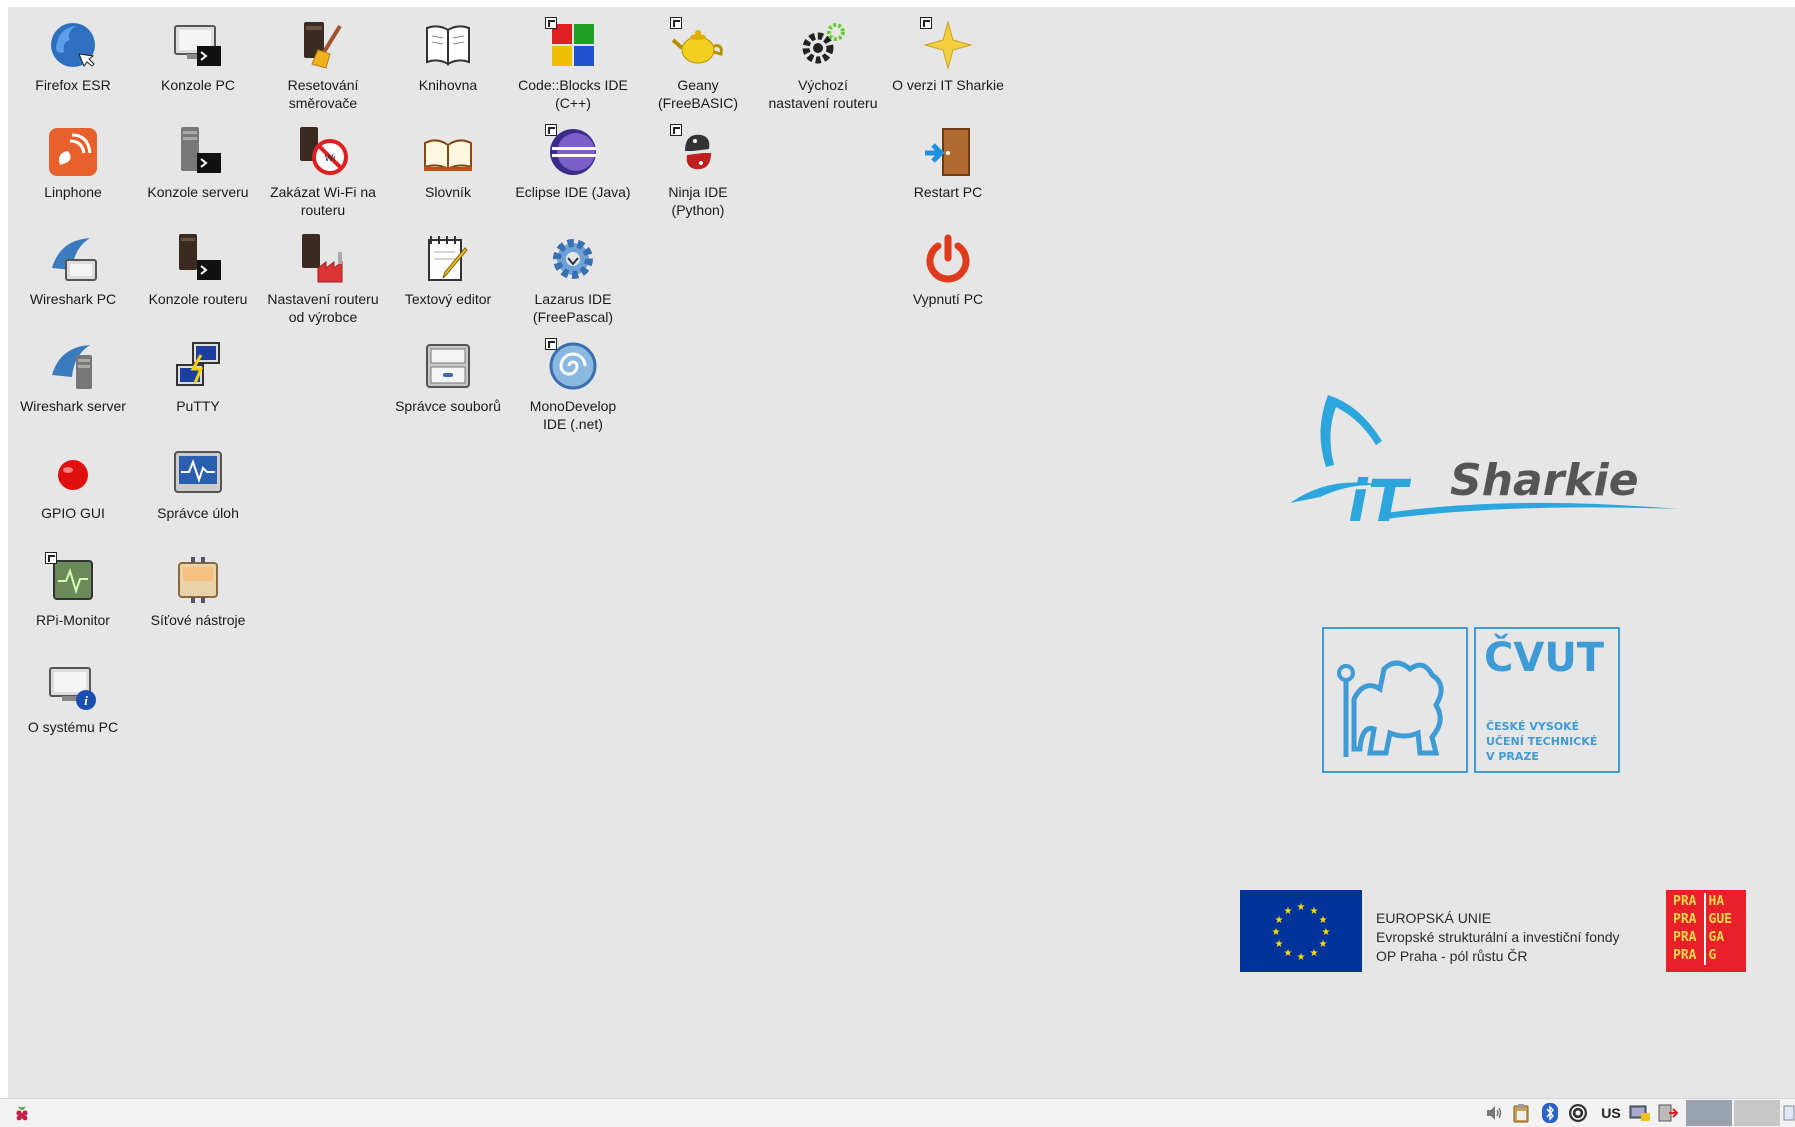 This screenshot has height=1127, width=1795. What do you see at coordinates (1668, 1113) in the screenshot?
I see `logout-icon` at bounding box center [1668, 1113].